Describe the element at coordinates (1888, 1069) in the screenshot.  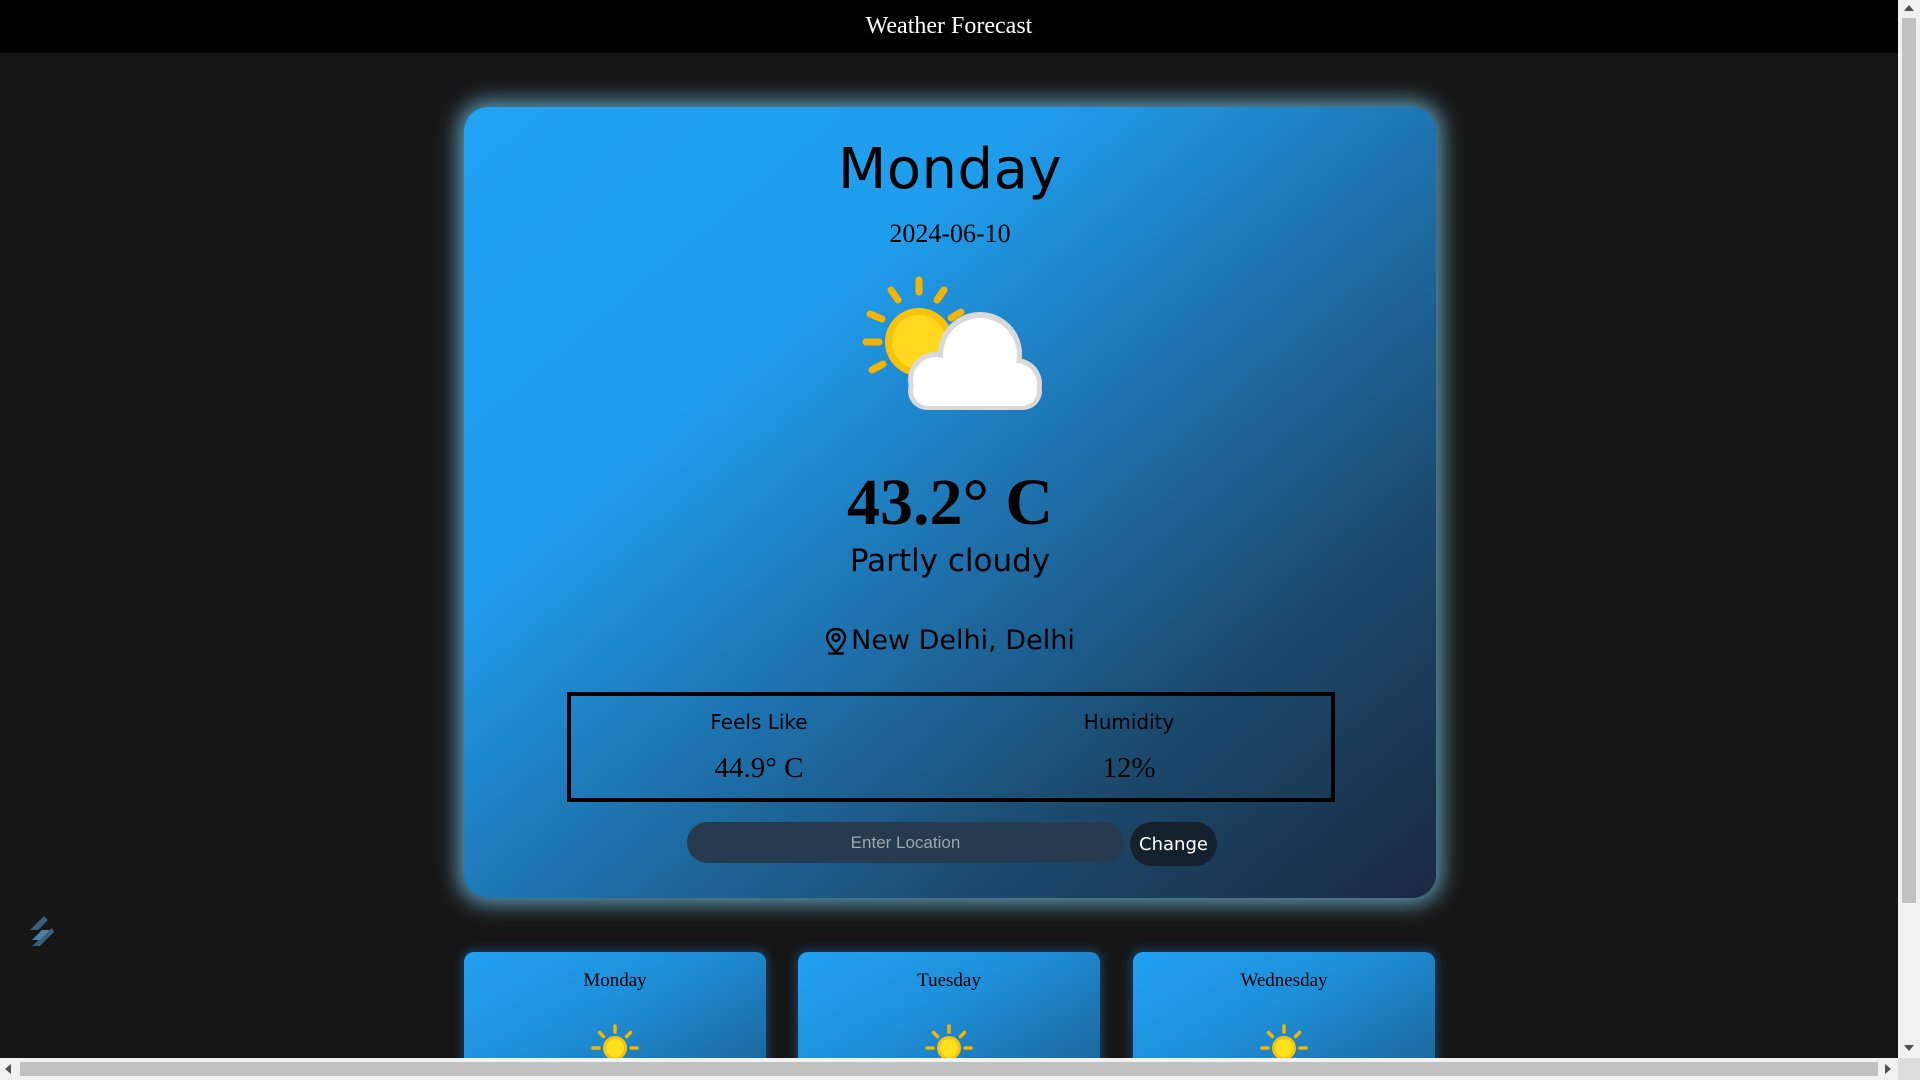
I see `scroll-right-arrow-icon` at that location.